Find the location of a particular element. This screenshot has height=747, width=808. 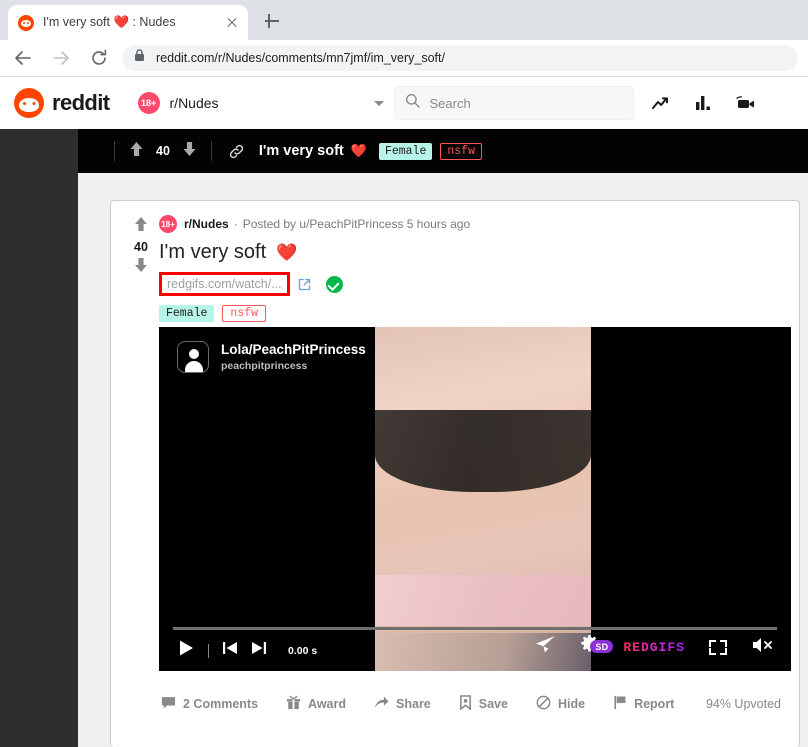

save-button: Save is located at coordinates (483, 704).